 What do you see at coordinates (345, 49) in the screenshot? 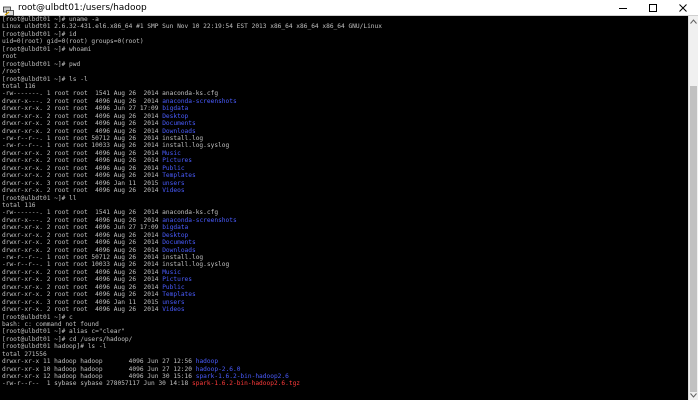
I see `terminal-line: [root@ulbdt01 ~]# whoami` at bounding box center [345, 49].